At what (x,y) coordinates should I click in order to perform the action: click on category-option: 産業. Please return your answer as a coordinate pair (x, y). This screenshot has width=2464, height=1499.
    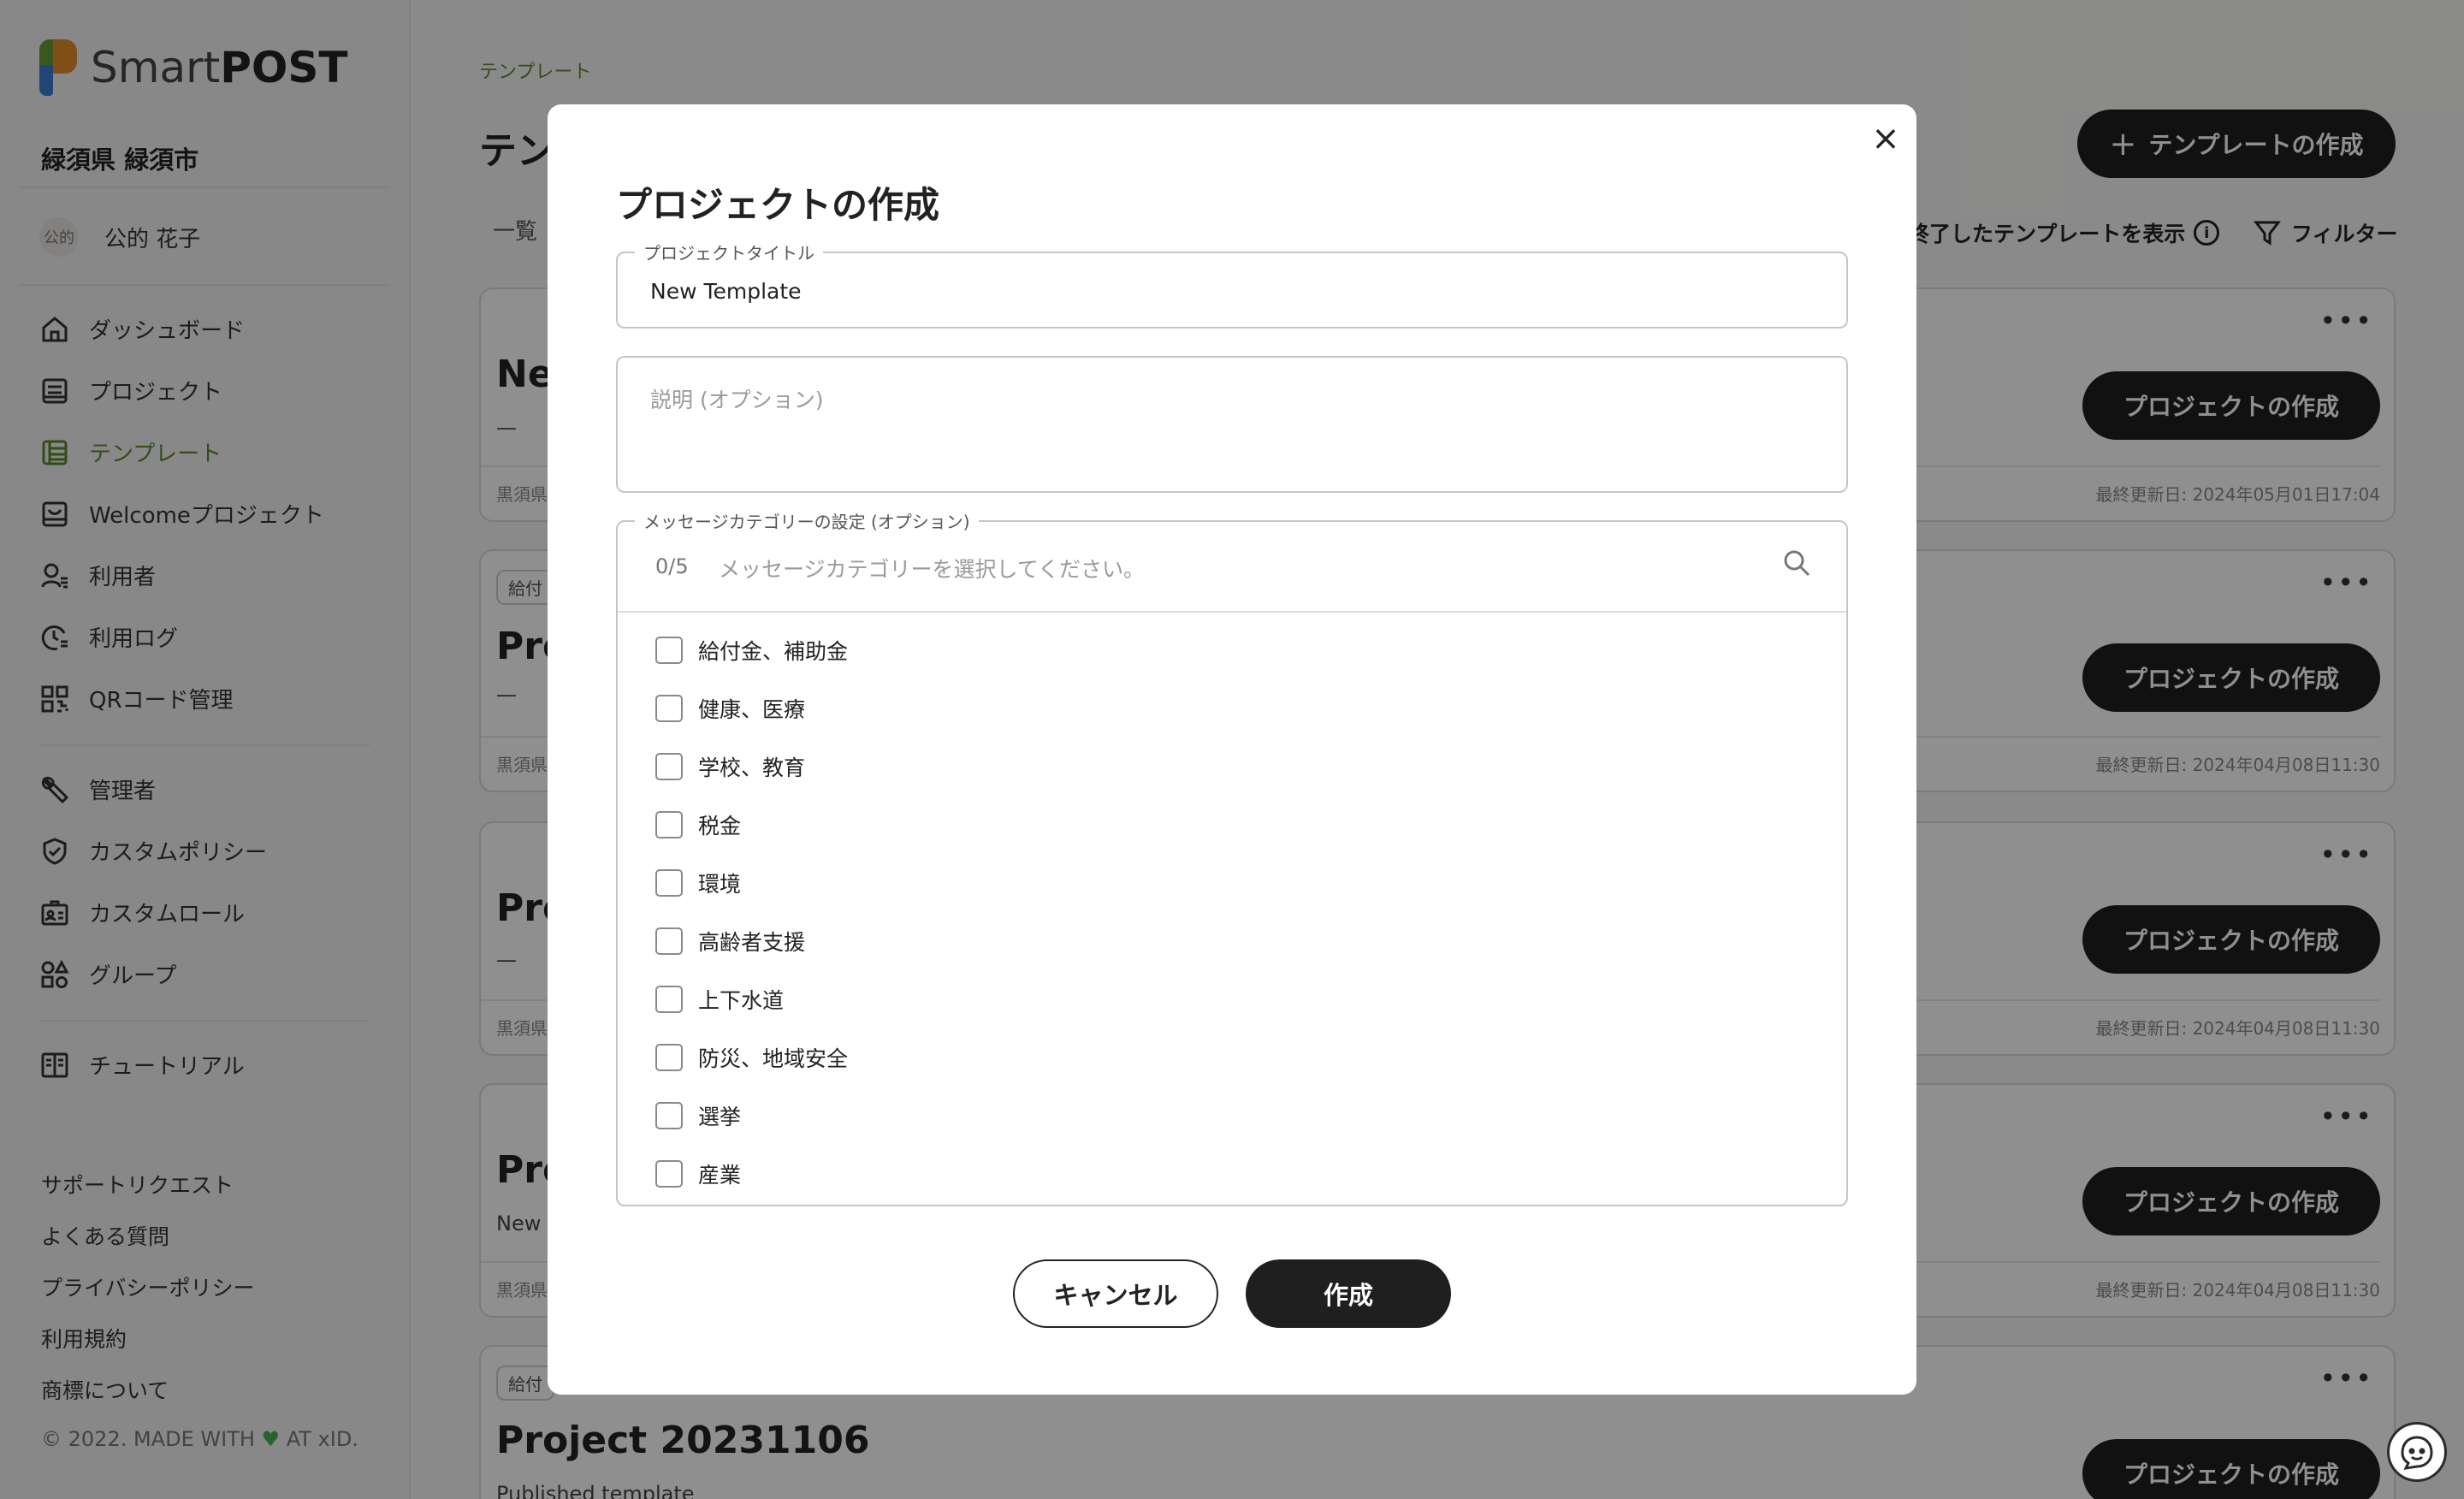
    Looking at the image, I should click on (698, 1173).